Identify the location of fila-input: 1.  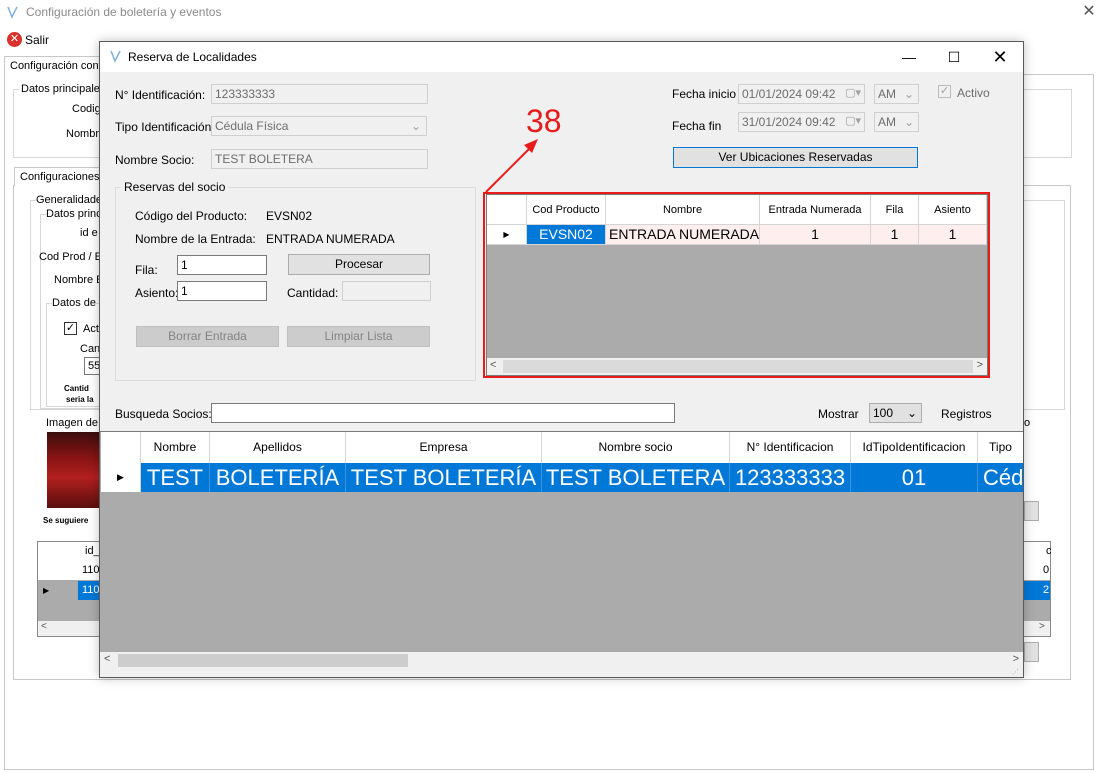
(222, 265).